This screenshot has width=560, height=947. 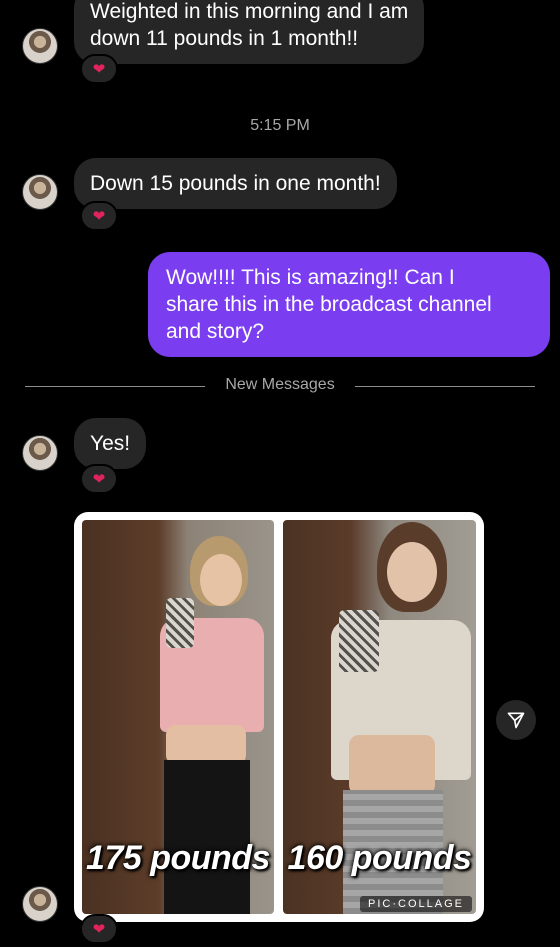 I want to click on before-weight-label: 175 pounds, so click(x=178, y=858).